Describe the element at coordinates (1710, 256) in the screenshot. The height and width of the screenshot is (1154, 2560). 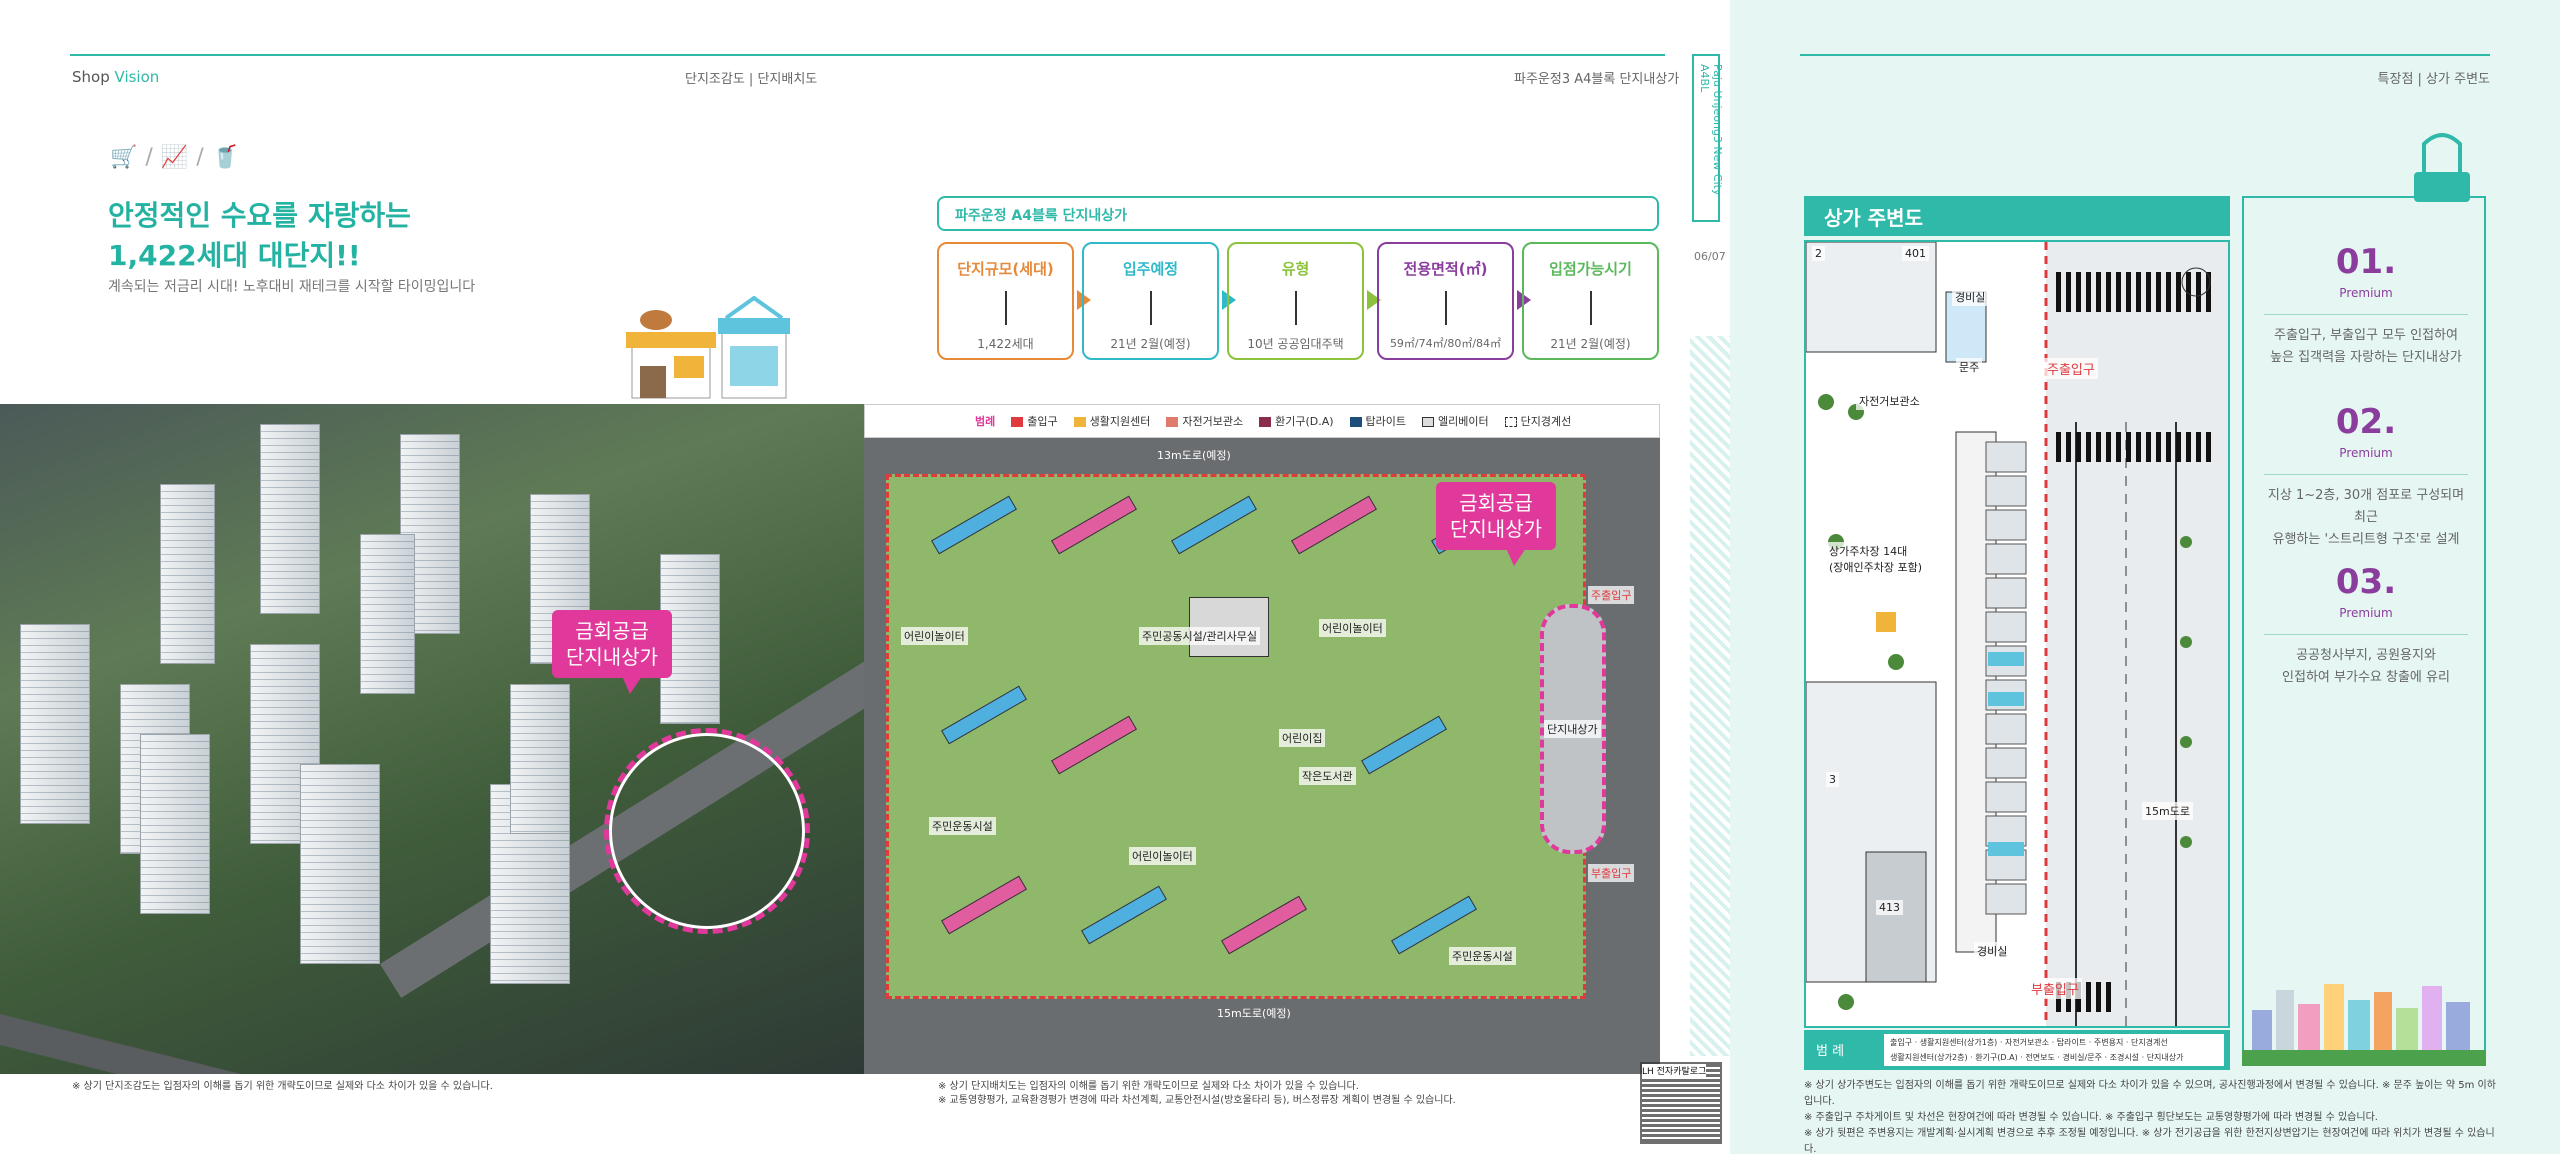
I see `page-number: 06/07` at that location.